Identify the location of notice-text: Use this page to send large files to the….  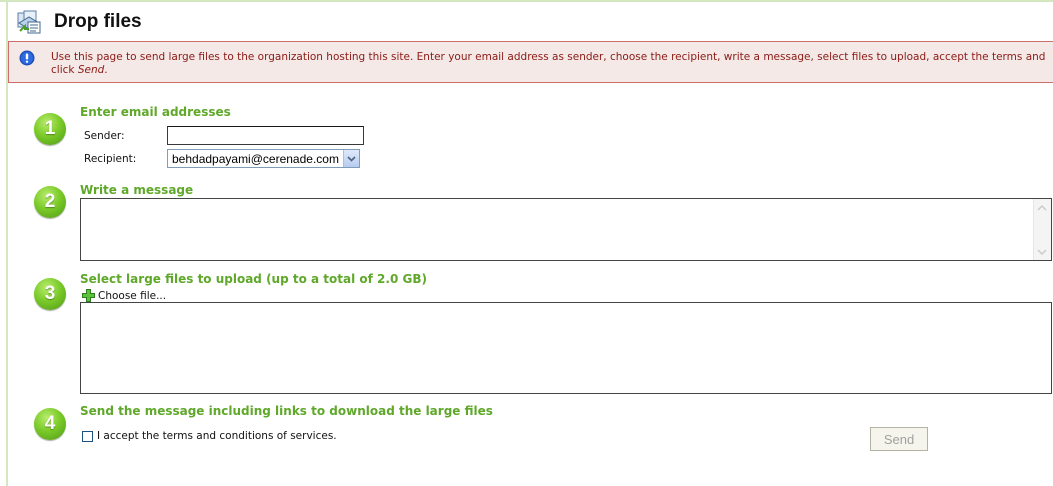
(551, 64).